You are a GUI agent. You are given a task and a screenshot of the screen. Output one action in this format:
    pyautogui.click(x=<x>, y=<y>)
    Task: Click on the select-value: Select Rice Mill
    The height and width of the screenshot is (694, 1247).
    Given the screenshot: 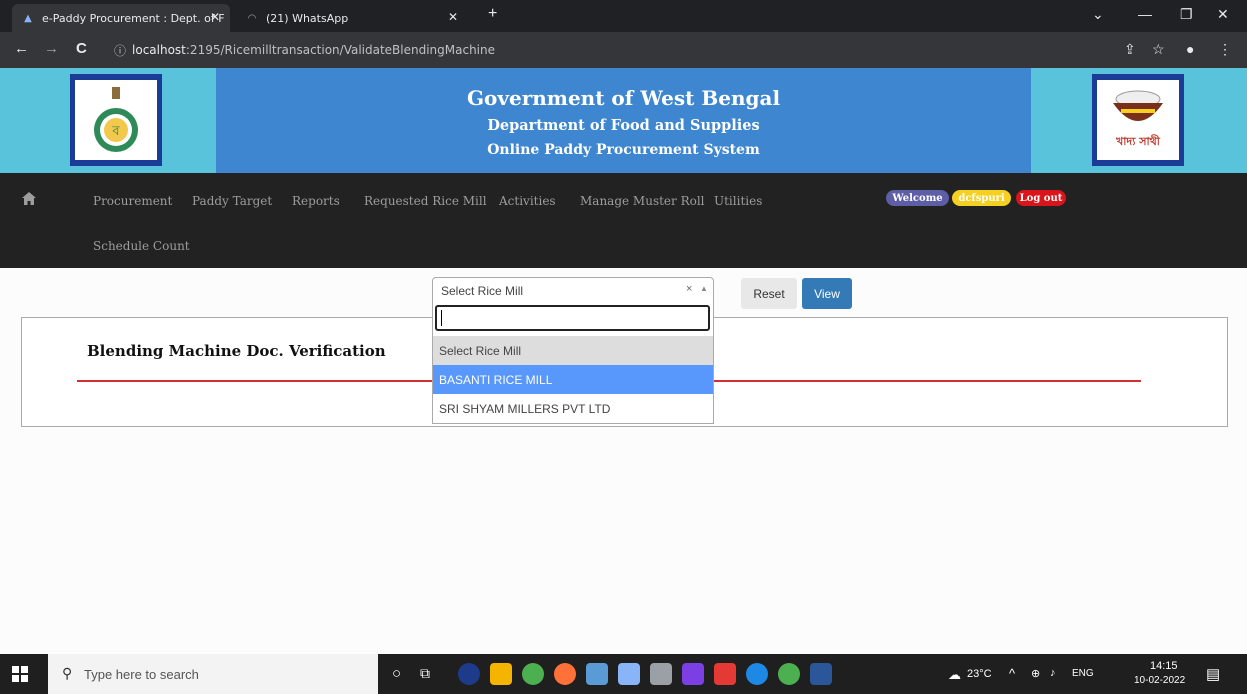 What is the action you would take?
    pyautogui.click(x=482, y=291)
    